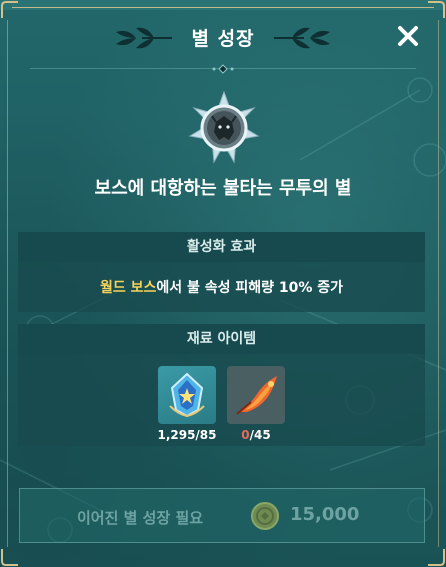  What do you see at coordinates (408, 36) in the screenshot?
I see `close-icon` at bounding box center [408, 36].